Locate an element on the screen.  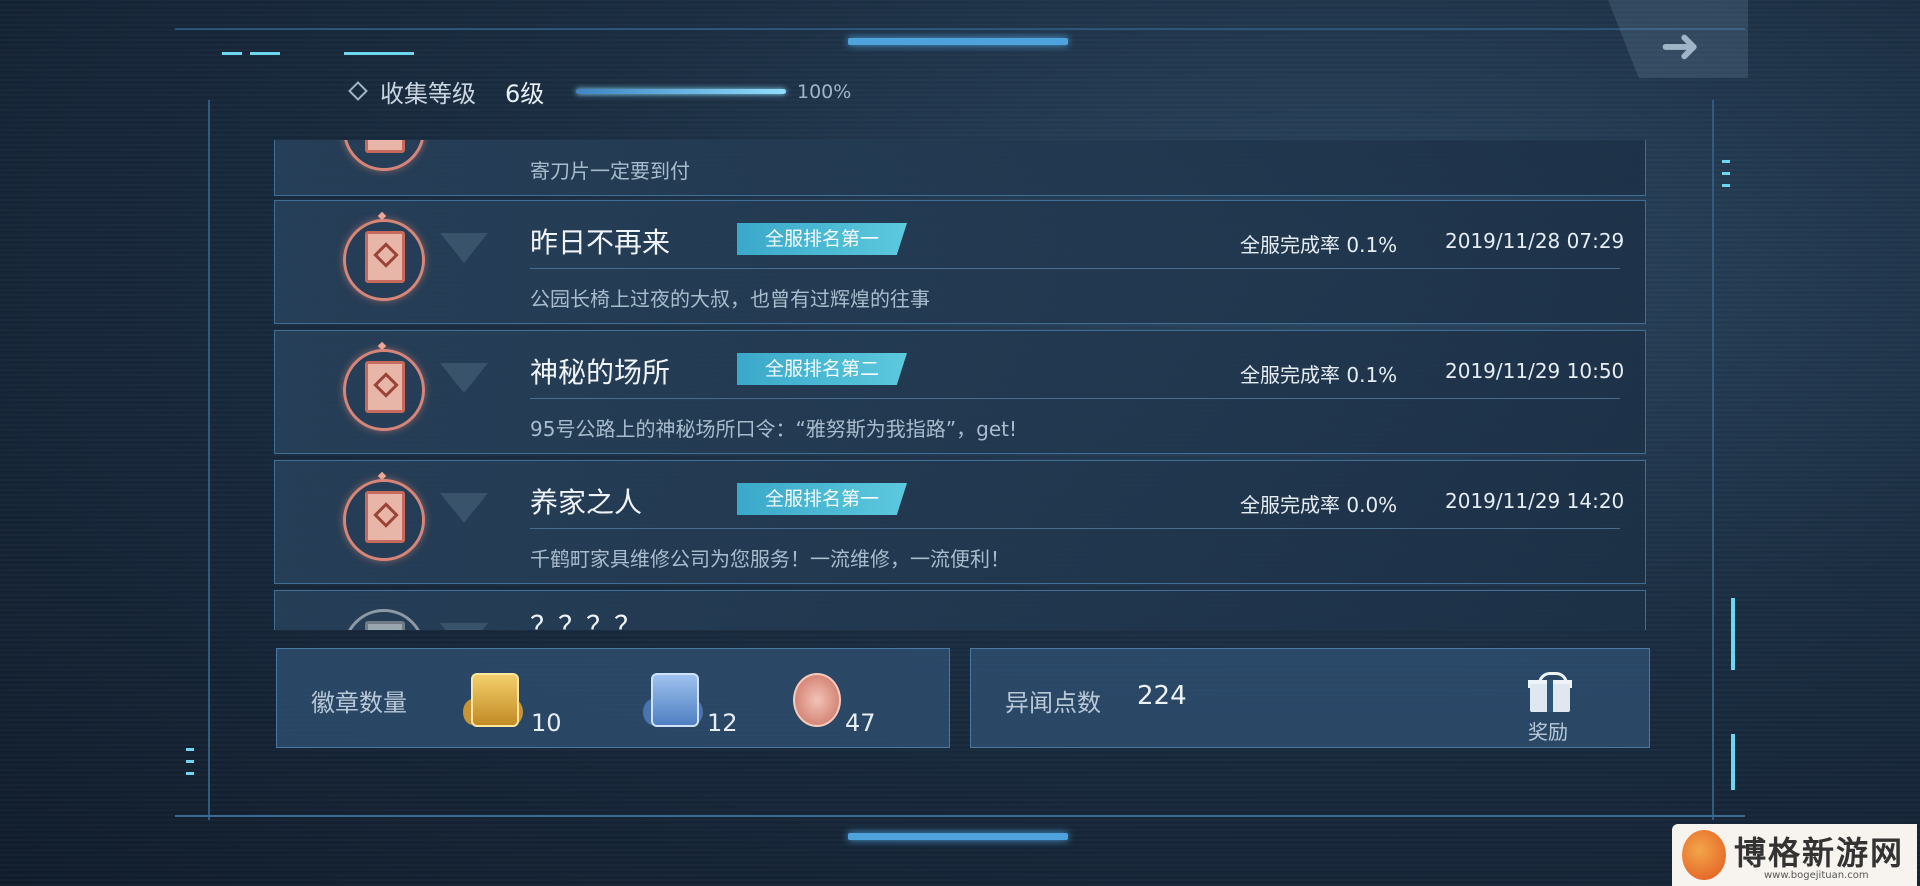
blue-badge-count: 12 is located at coordinates (722, 723).